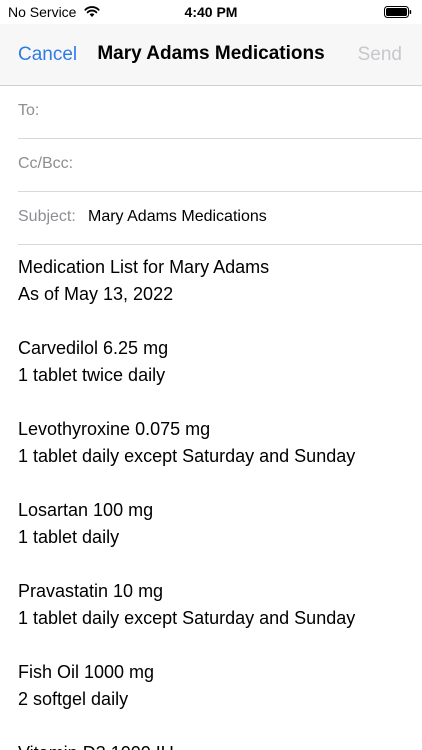 This screenshot has height=750, width=422. What do you see at coordinates (96, 294) in the screenshot?
I see `body-date-line: As of May 13, 2022` at bounding box center [96, 294].